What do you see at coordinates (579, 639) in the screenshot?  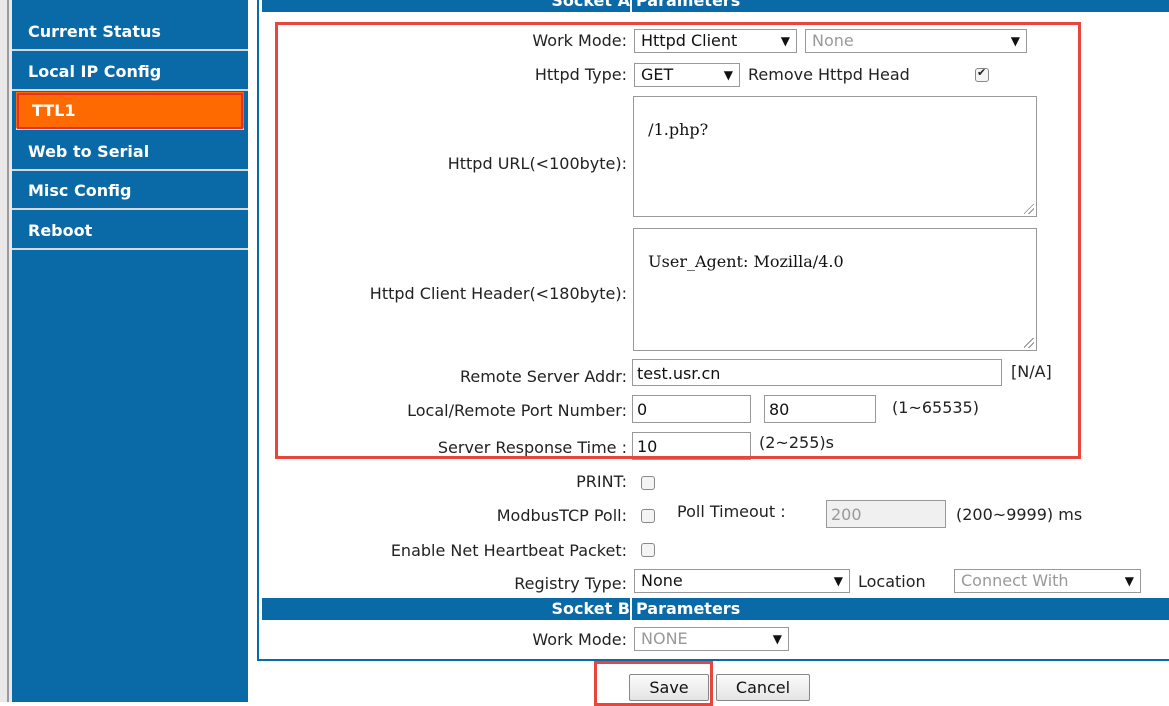 I see `socket-b-work-mode-label: Work Mode:` at bounding box center [579, 639].